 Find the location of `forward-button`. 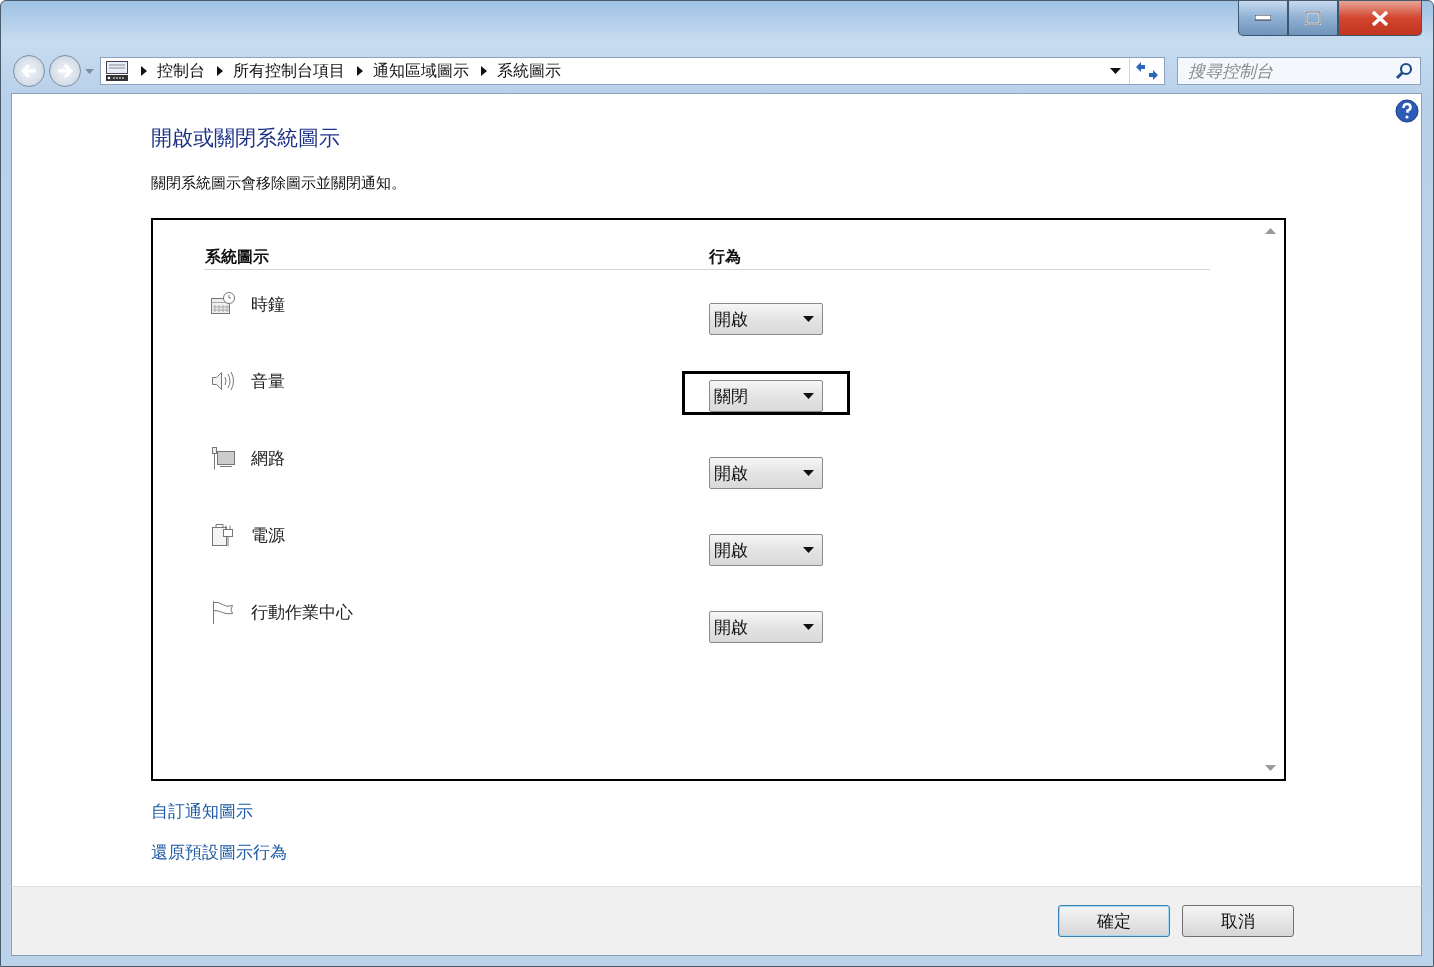

forward-button is located at coordinates (65, 71).